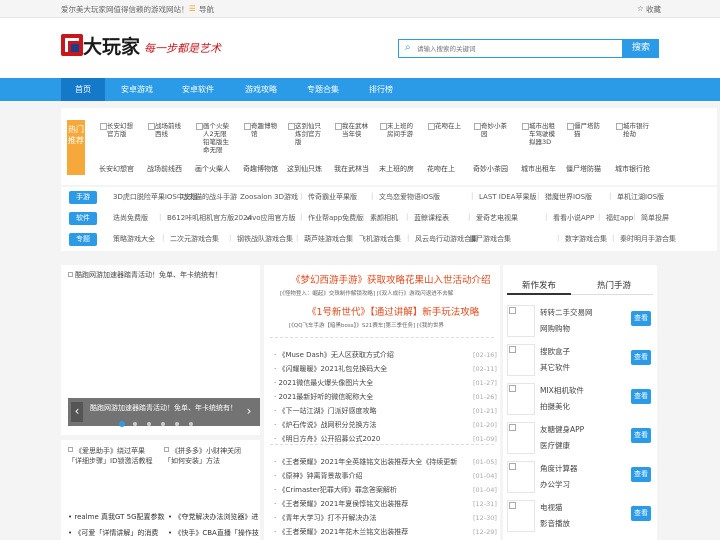  Describe the element at coordinates (491, 169) in the screenshot. I see `hot-item-label: 奇妙小茶园` at that location.